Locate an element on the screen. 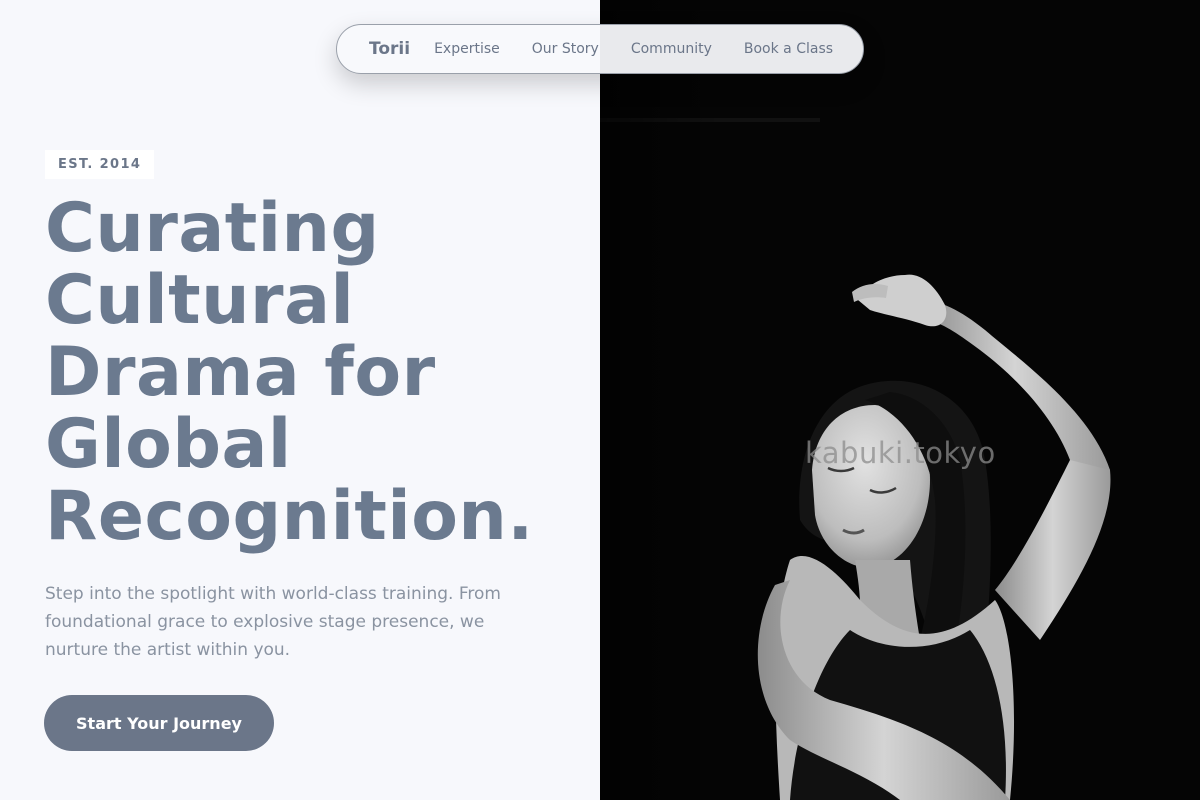 The width and height of the screenshot is (1200, 800). nav-link-community: Community is located at coordinates (671, 49).